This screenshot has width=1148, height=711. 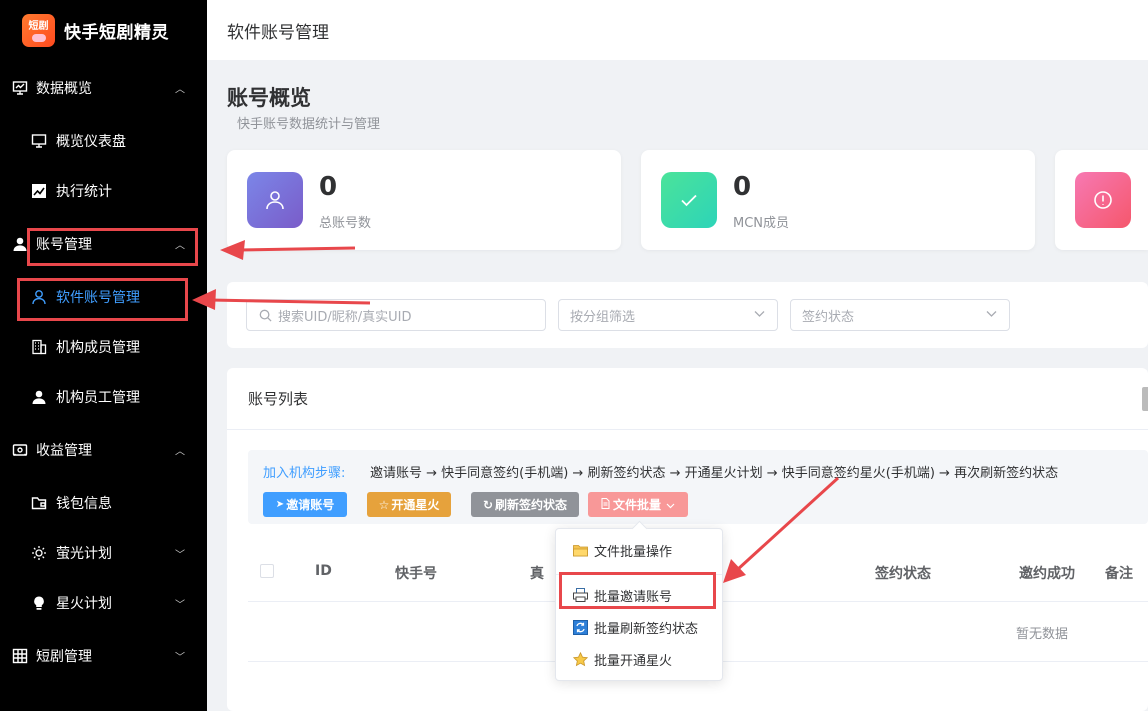 What do you see at coordinates (84, 504) in the screenshot?
I see `sidebar-item-label: 钱包信息` at bounding box center [84, 504].